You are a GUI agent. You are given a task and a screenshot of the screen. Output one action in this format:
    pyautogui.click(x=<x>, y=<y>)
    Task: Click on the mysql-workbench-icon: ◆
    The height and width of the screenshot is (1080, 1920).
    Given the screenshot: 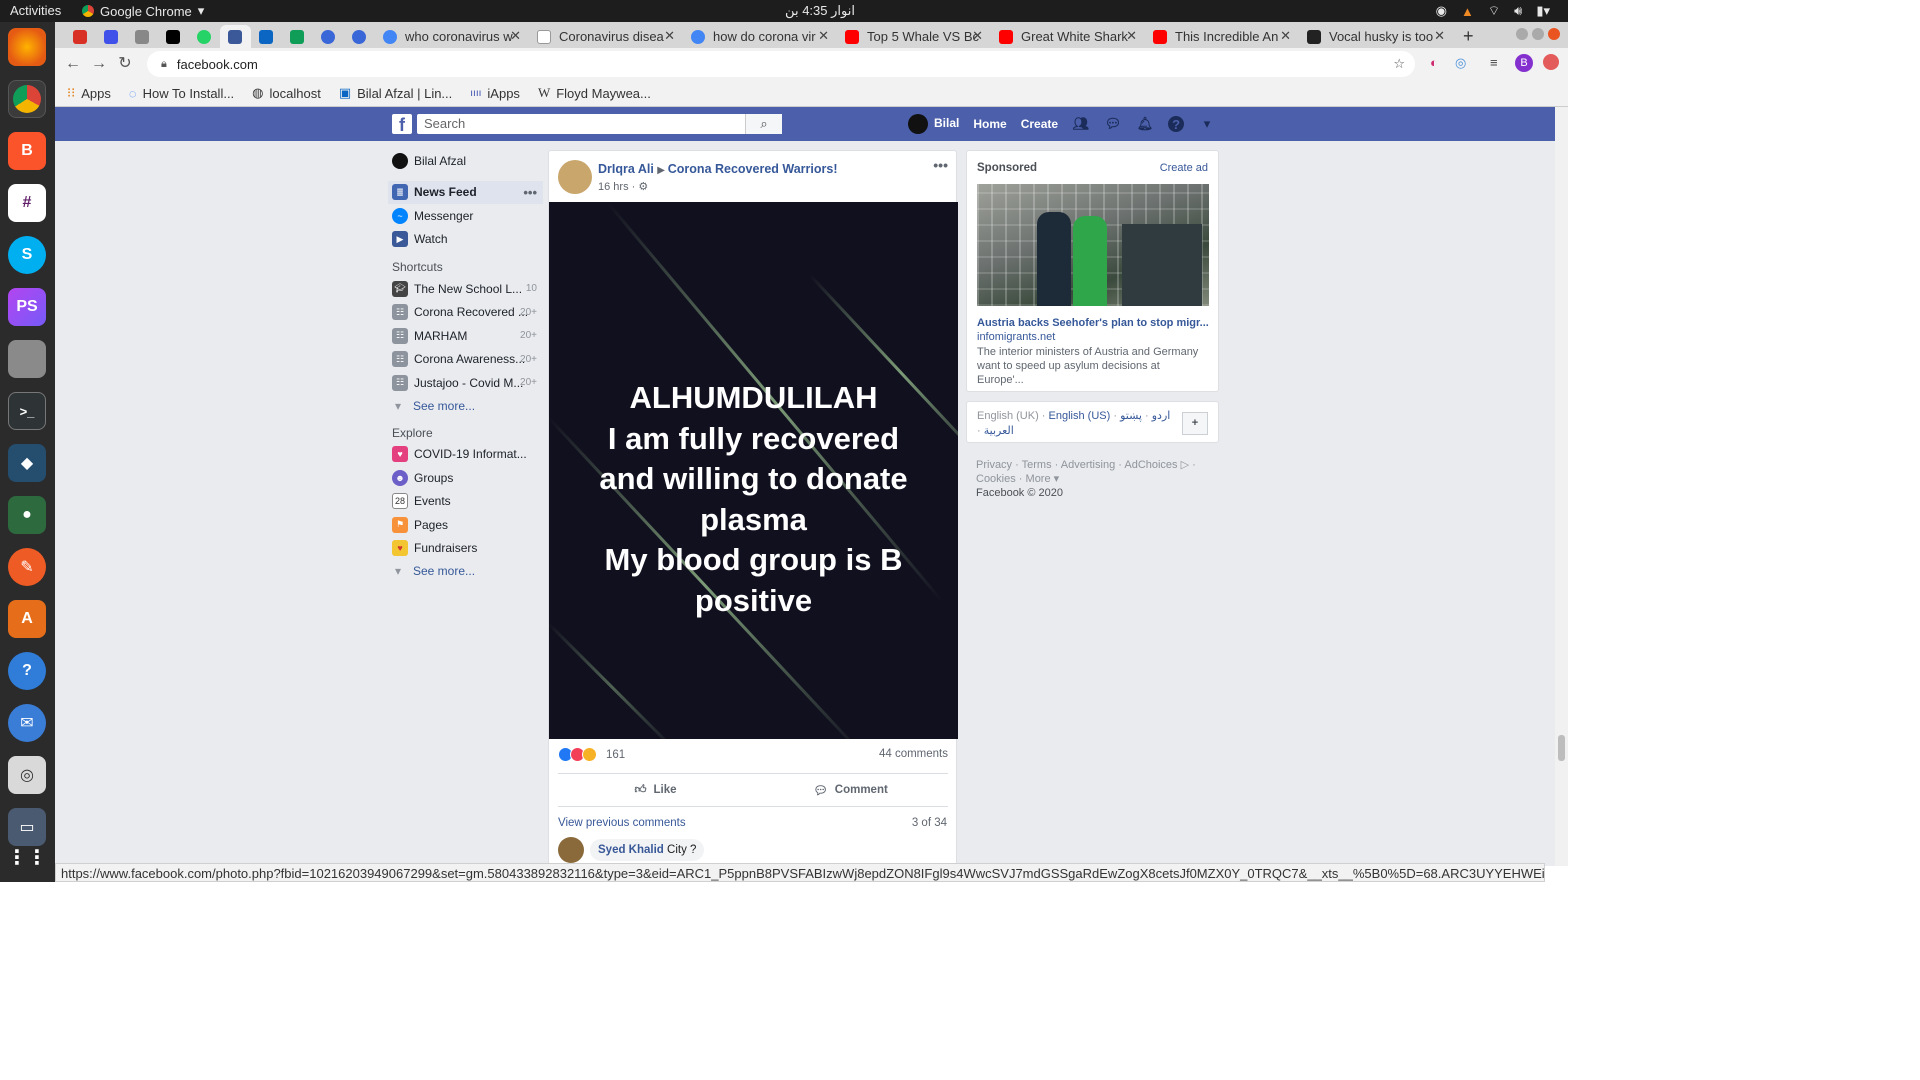 What is the action you would take?
    pyautogui.click(x=27, y=463)
    